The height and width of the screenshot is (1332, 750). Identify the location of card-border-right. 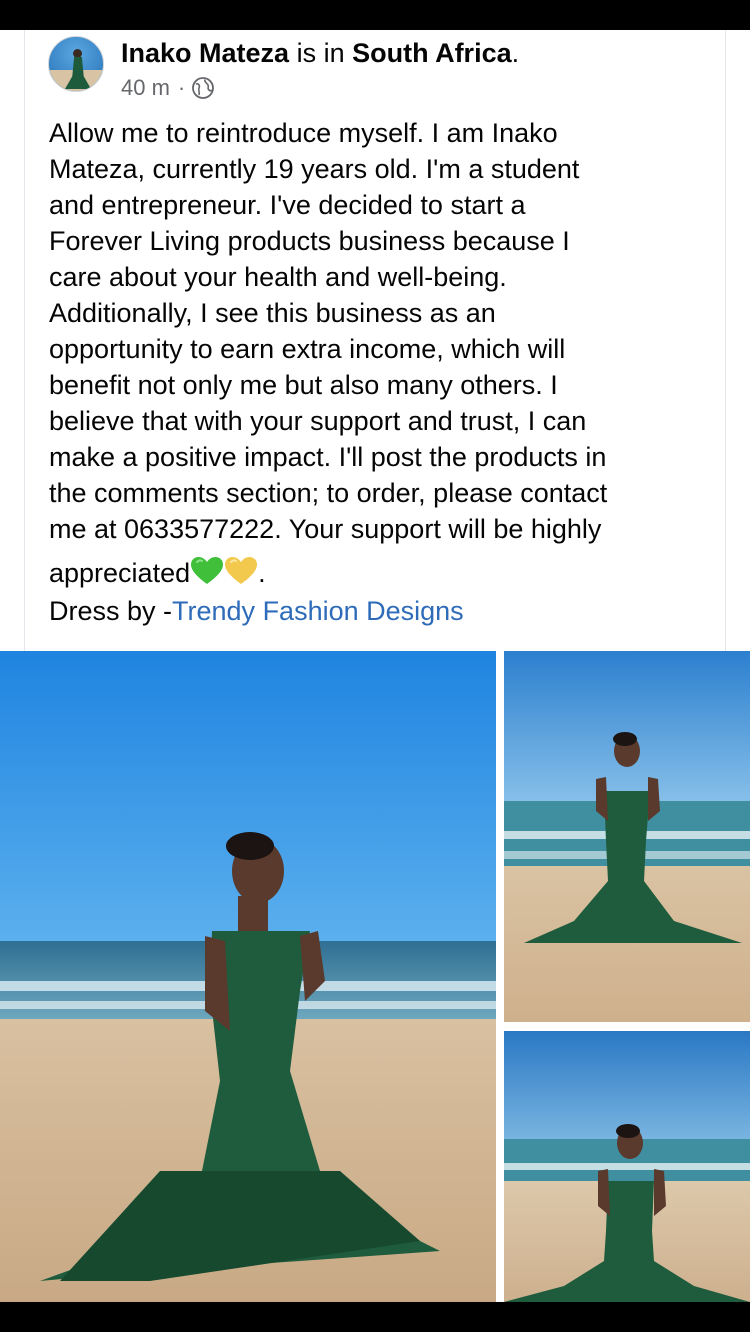
(725, 340).